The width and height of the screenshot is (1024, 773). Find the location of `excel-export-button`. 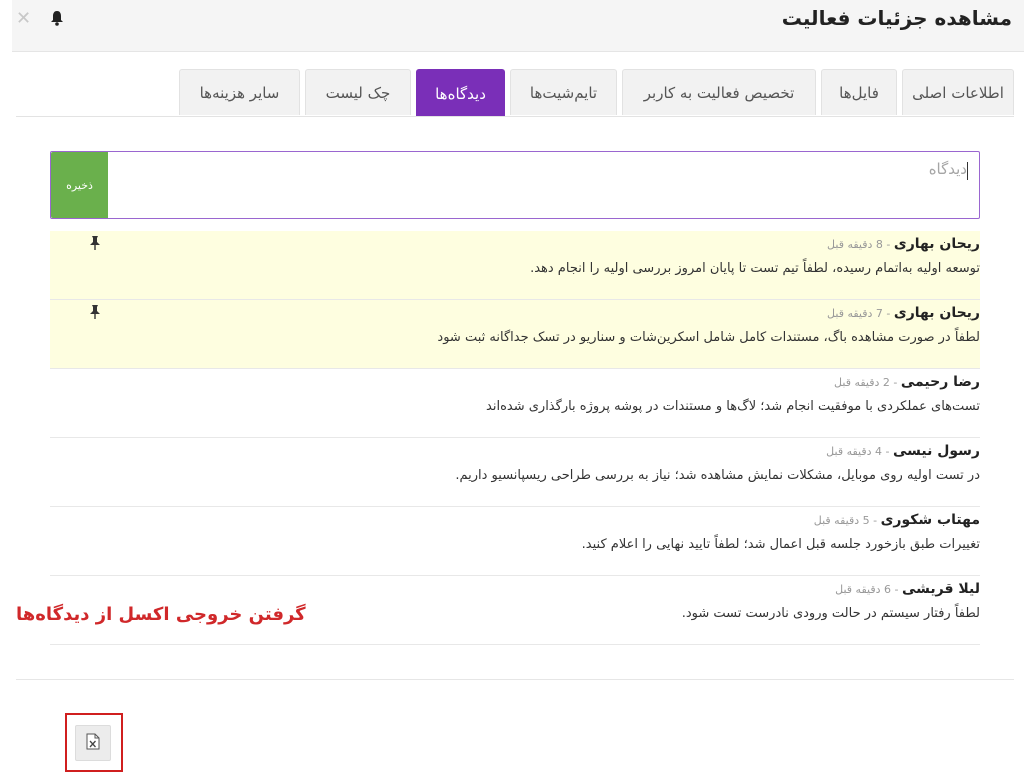

excel-export-button is located at coordinates (93, 743).